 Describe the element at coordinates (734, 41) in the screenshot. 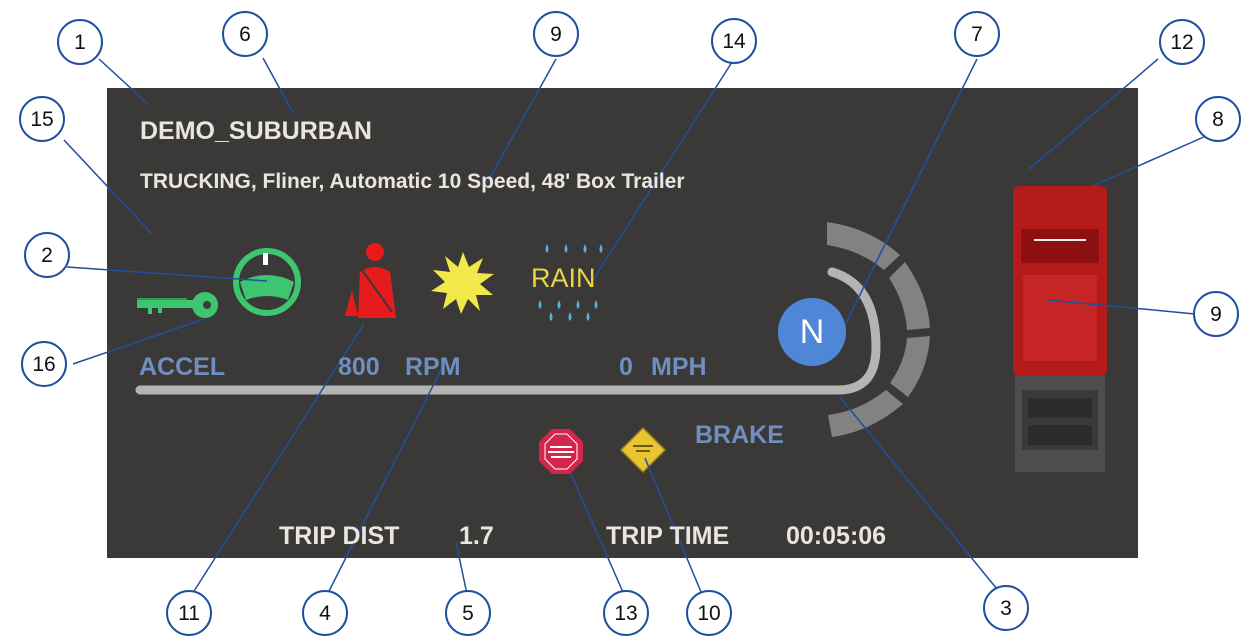

I see `callout-number: 14` at that location.